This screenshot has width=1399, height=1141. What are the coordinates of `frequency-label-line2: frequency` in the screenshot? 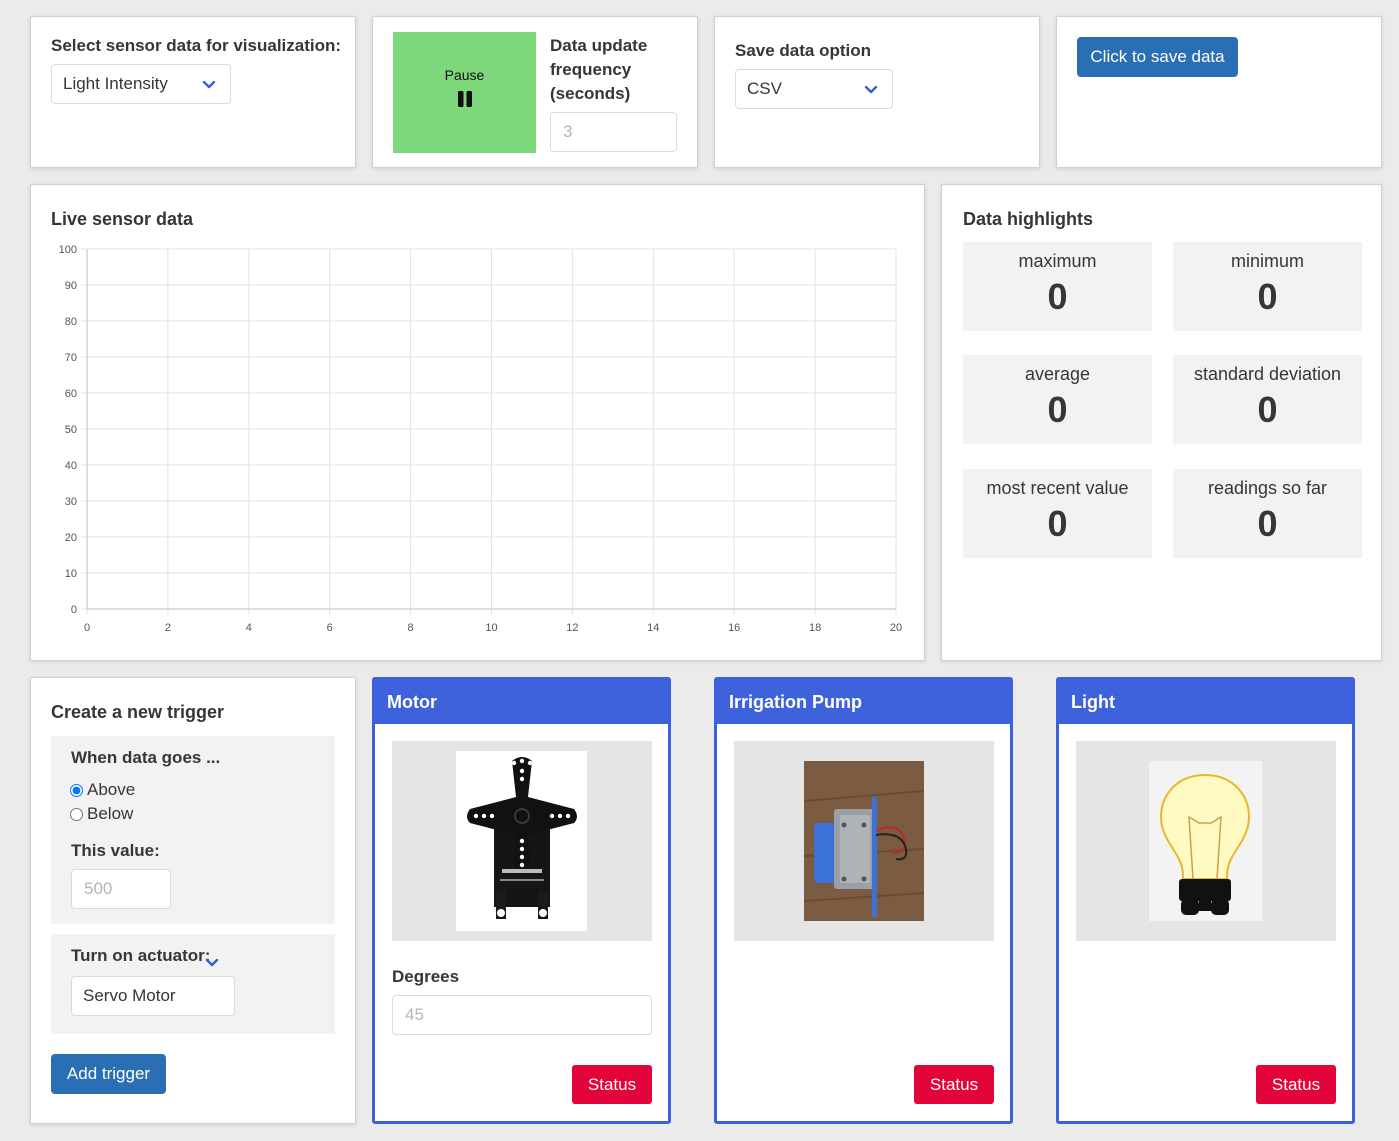 It's located at (591, 69).